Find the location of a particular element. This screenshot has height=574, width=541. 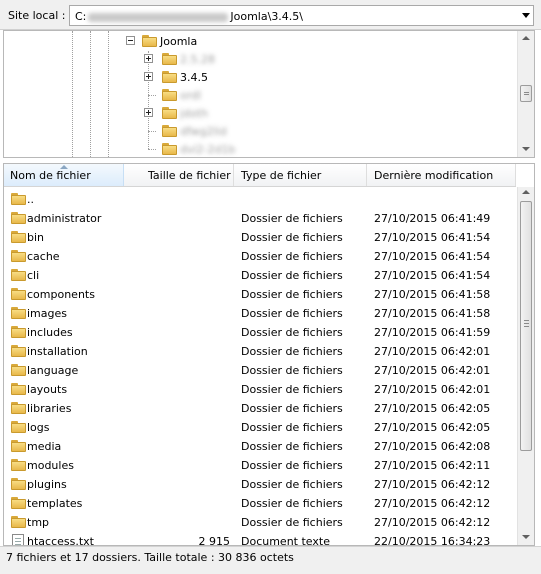

tree-item: dfwg2lid is located at coordinates (259, 131).